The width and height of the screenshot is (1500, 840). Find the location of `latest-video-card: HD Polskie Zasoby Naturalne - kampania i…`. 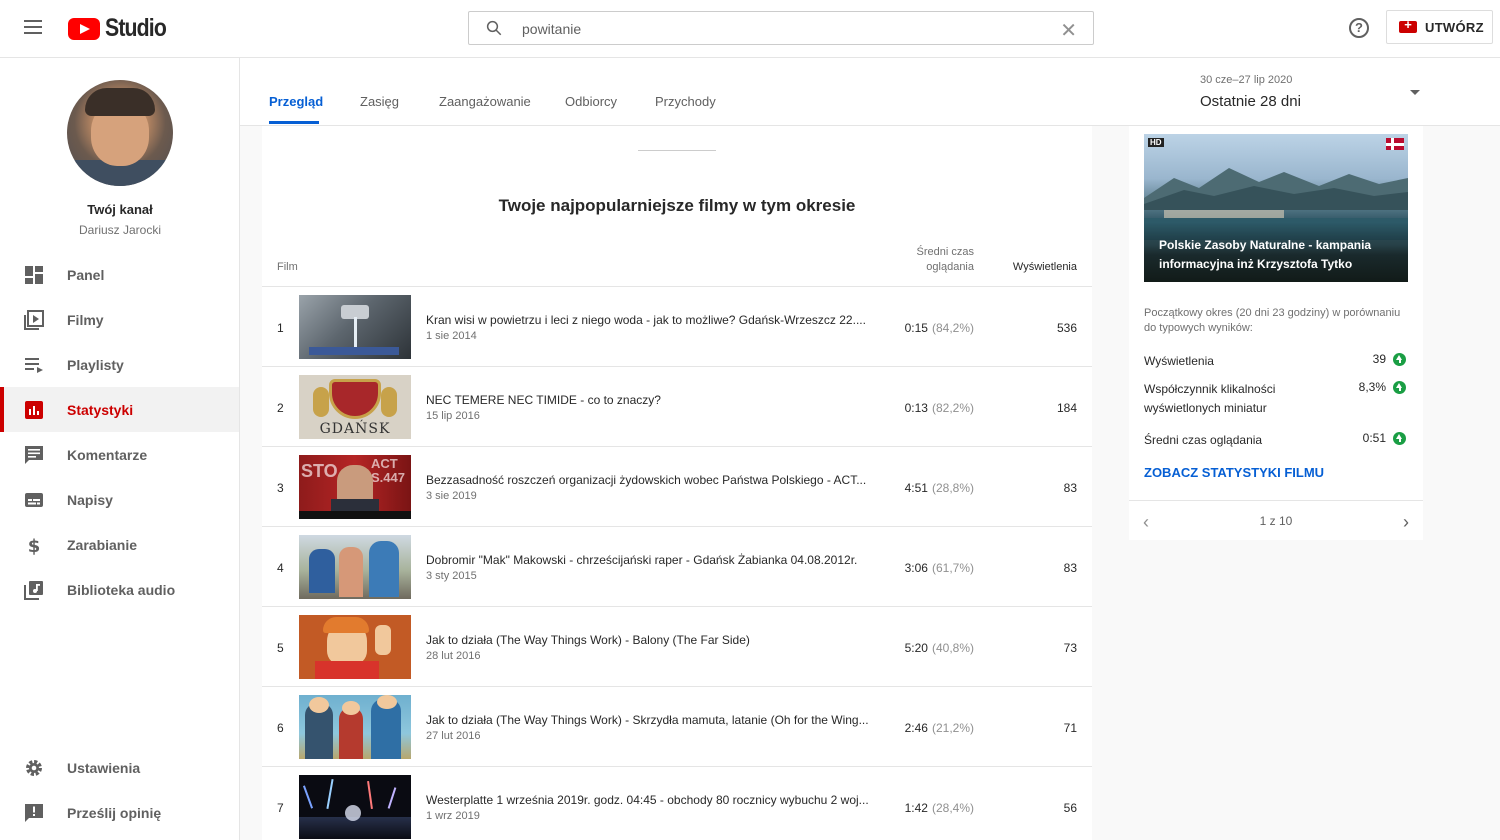

latest-video-card: HD Polskie Zasoby Naturalne - kampania i… is located at coordinates (1276, 333).